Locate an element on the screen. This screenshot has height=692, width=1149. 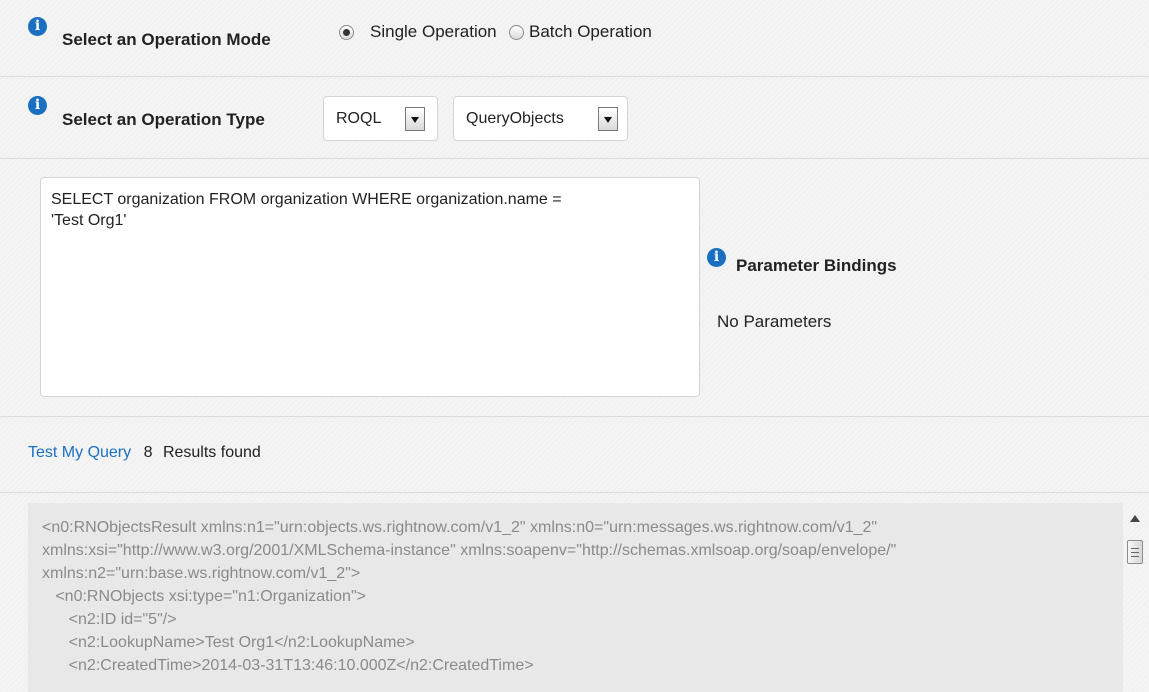
operation-mode-label: Select an Operation Mode is located at coordinates (166, 39).